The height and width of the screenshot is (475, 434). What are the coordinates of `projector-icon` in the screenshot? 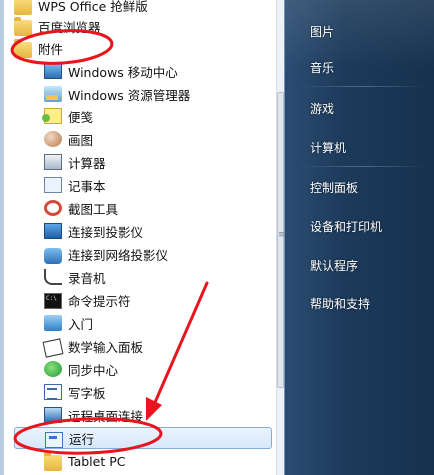 It's located at (53, 231).